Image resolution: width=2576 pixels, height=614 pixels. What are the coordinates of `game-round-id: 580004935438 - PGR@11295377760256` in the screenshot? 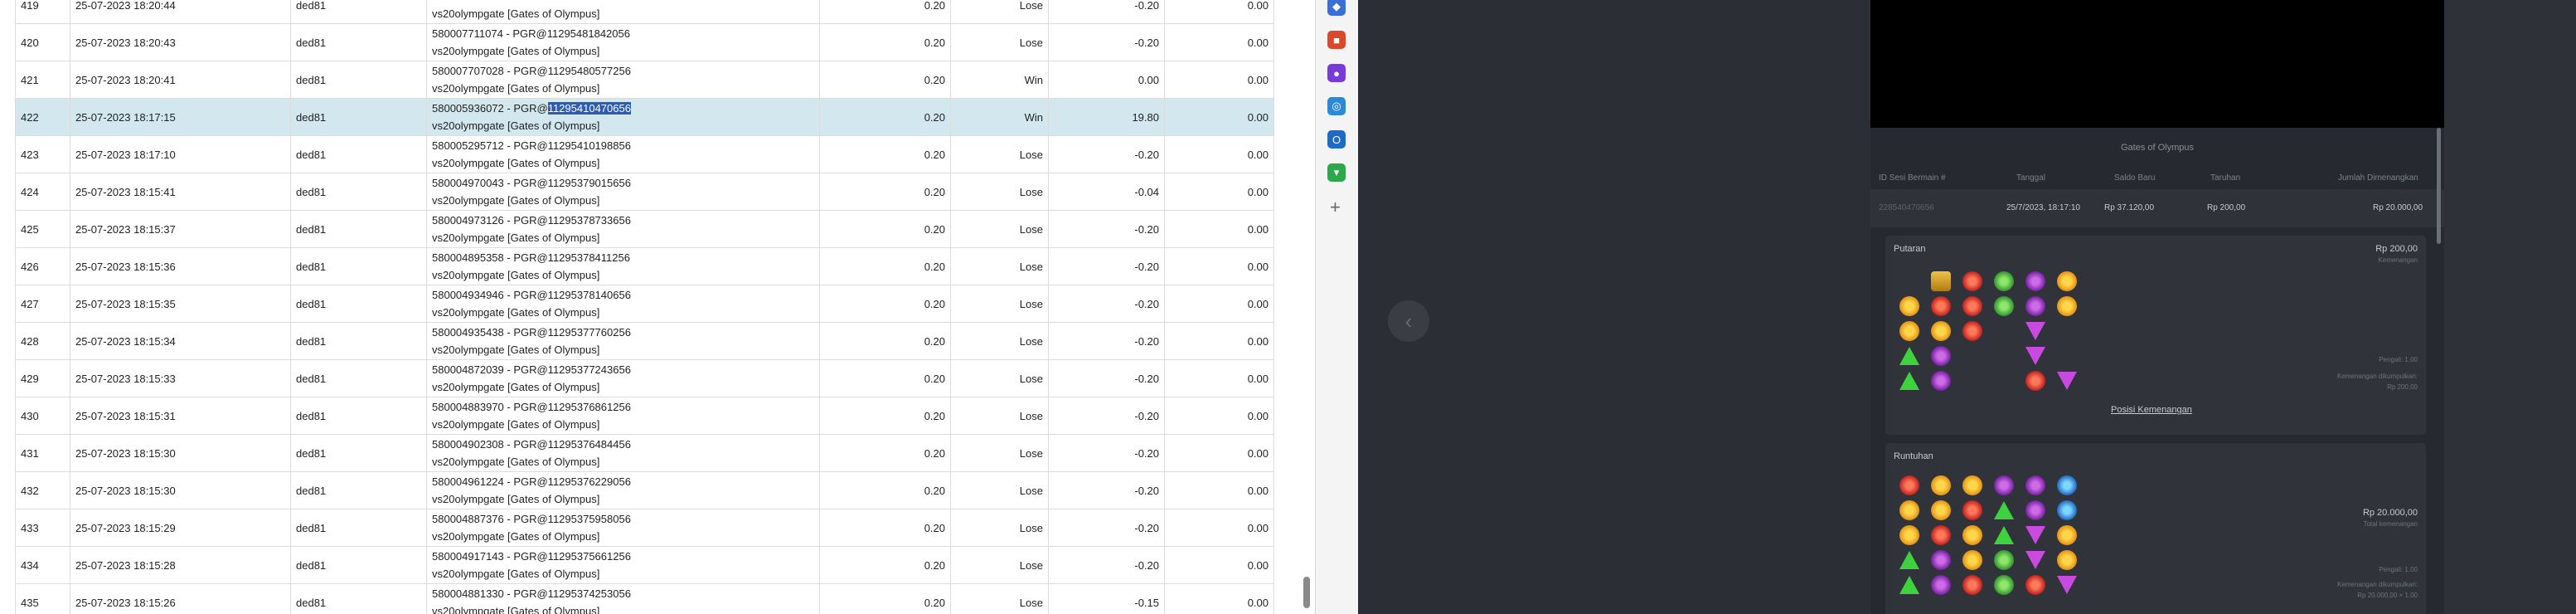 It's located at (531, 332).